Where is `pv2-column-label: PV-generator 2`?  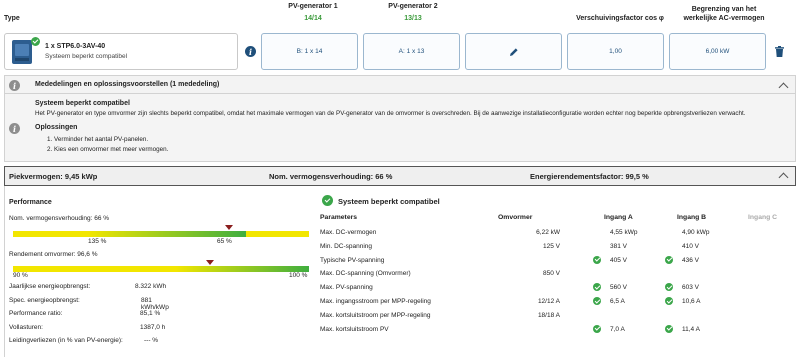 pv2-column-label: PV-generator 2 is located at coordinates (413, 6).